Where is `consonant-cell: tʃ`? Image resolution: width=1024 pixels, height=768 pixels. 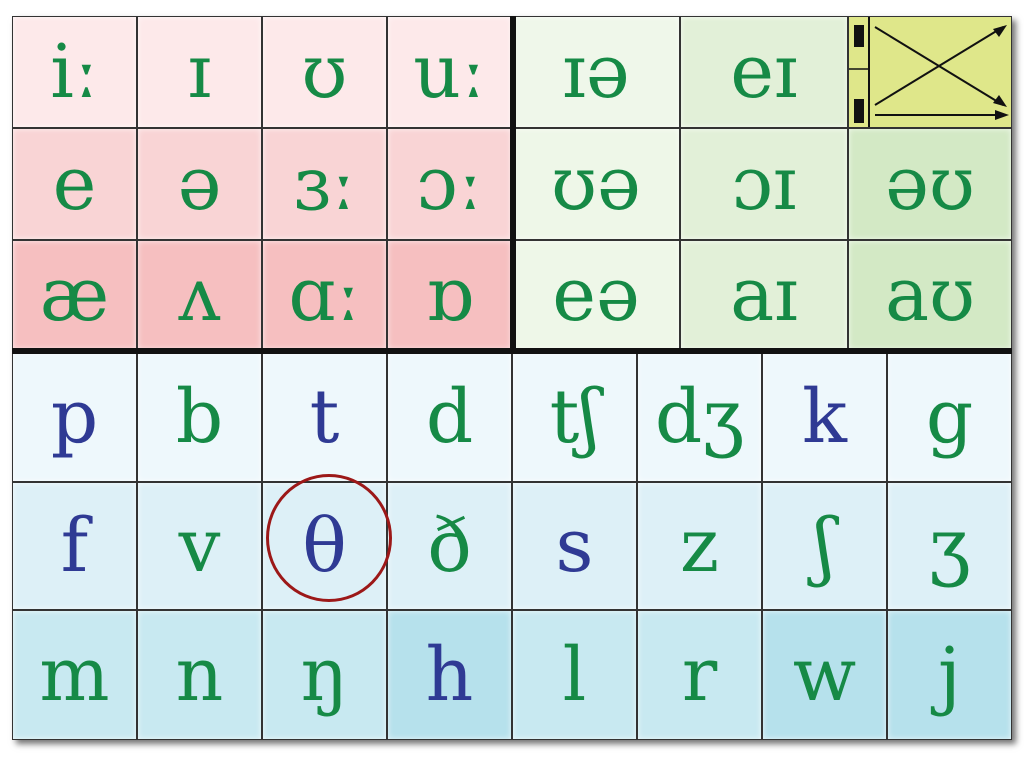 consonant-cell: tʃ is located at coordinates (574, 417).